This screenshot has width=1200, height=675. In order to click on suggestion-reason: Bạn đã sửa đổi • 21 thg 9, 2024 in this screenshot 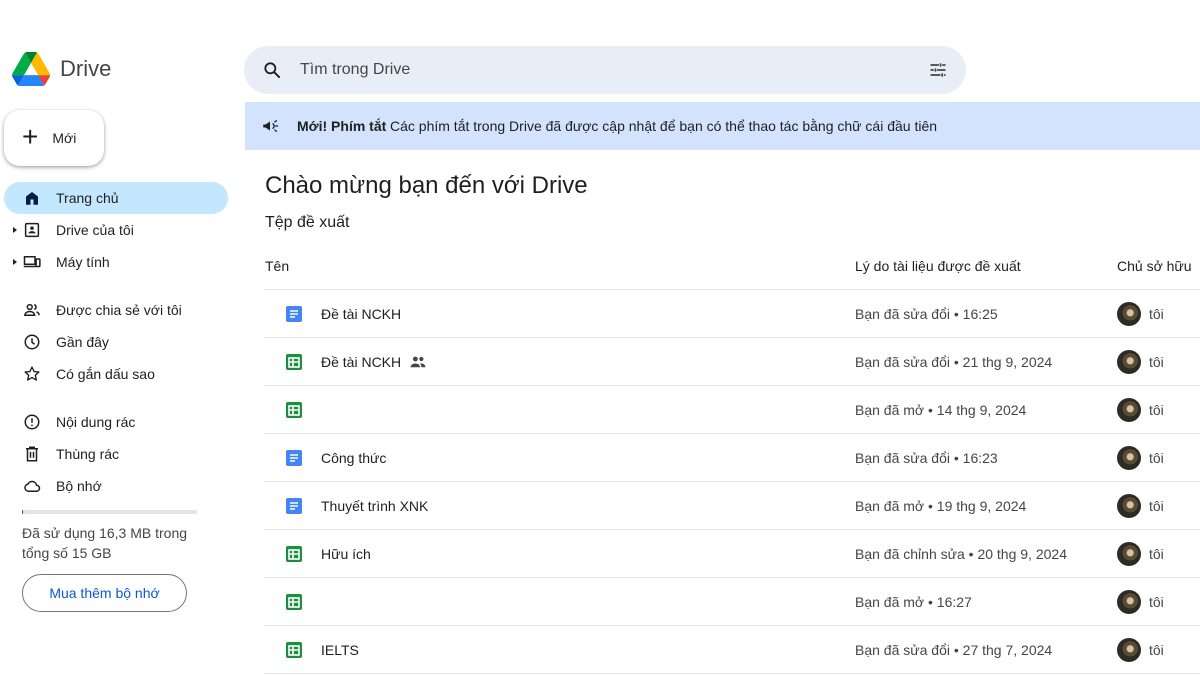, I will do `click(954, 362)`.